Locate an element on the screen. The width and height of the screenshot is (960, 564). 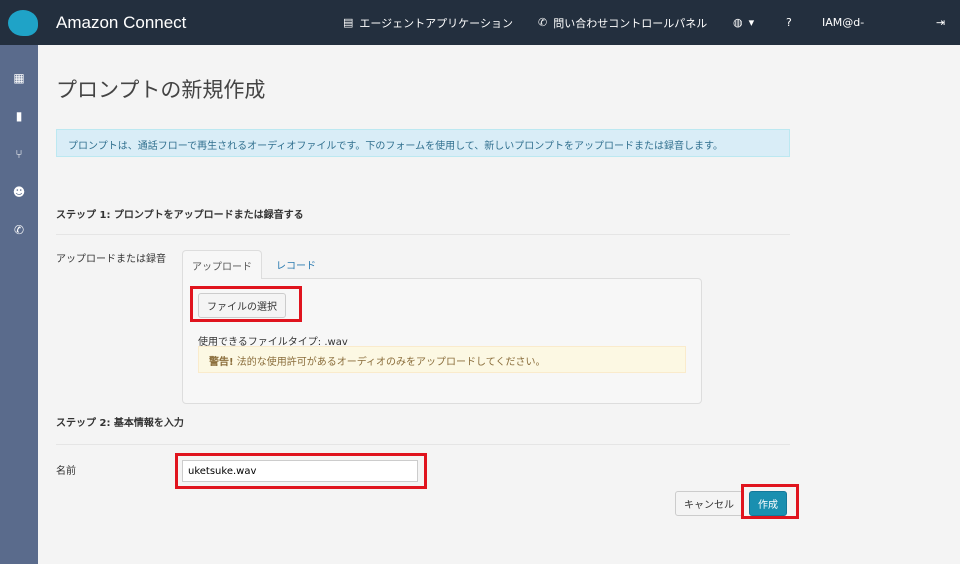
language-menu: ◍ ▾ is located at coordinates (743, 22).